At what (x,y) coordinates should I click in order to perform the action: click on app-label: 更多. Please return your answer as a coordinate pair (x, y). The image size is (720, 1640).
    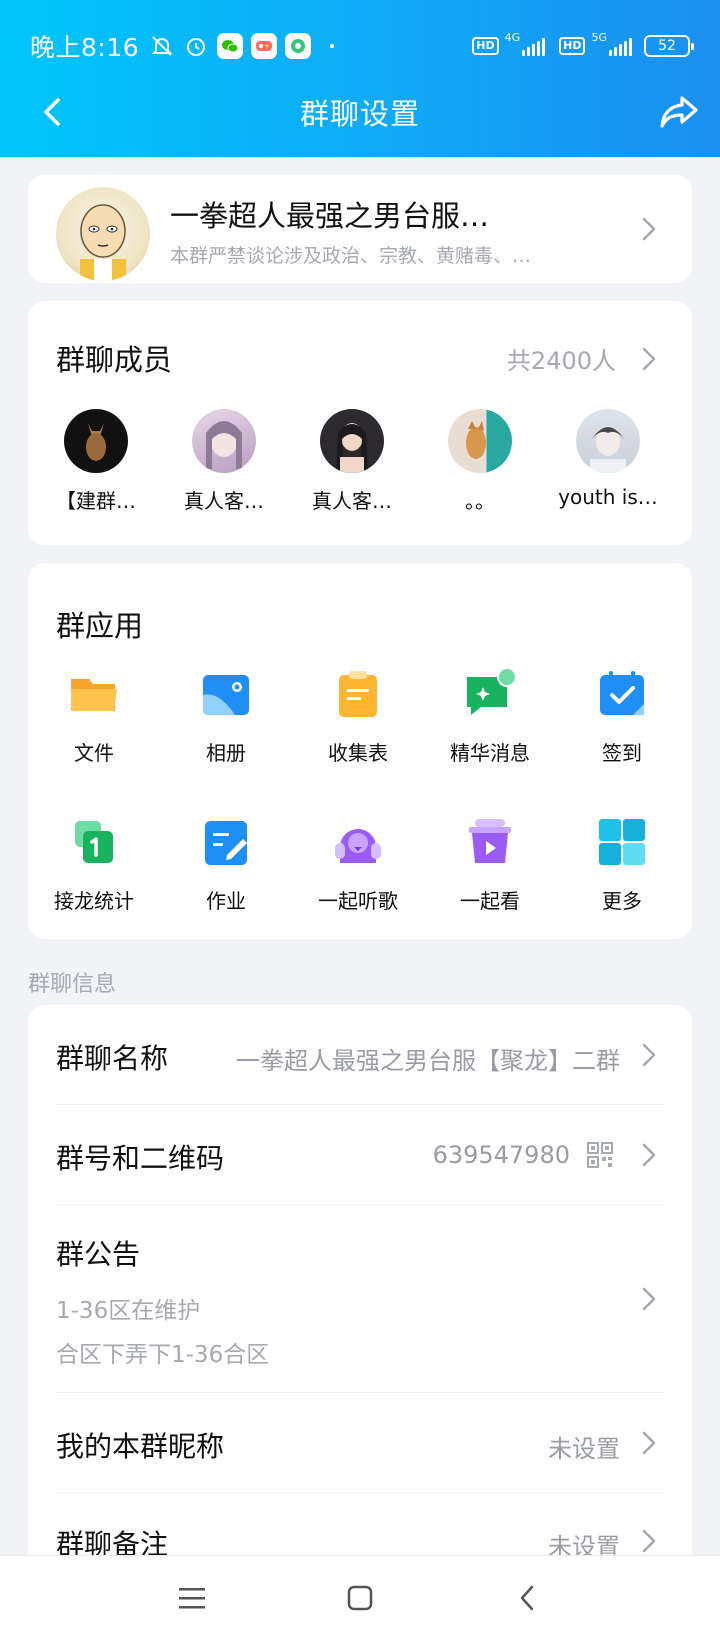
    Looking at the image, I should click on (622, 901).